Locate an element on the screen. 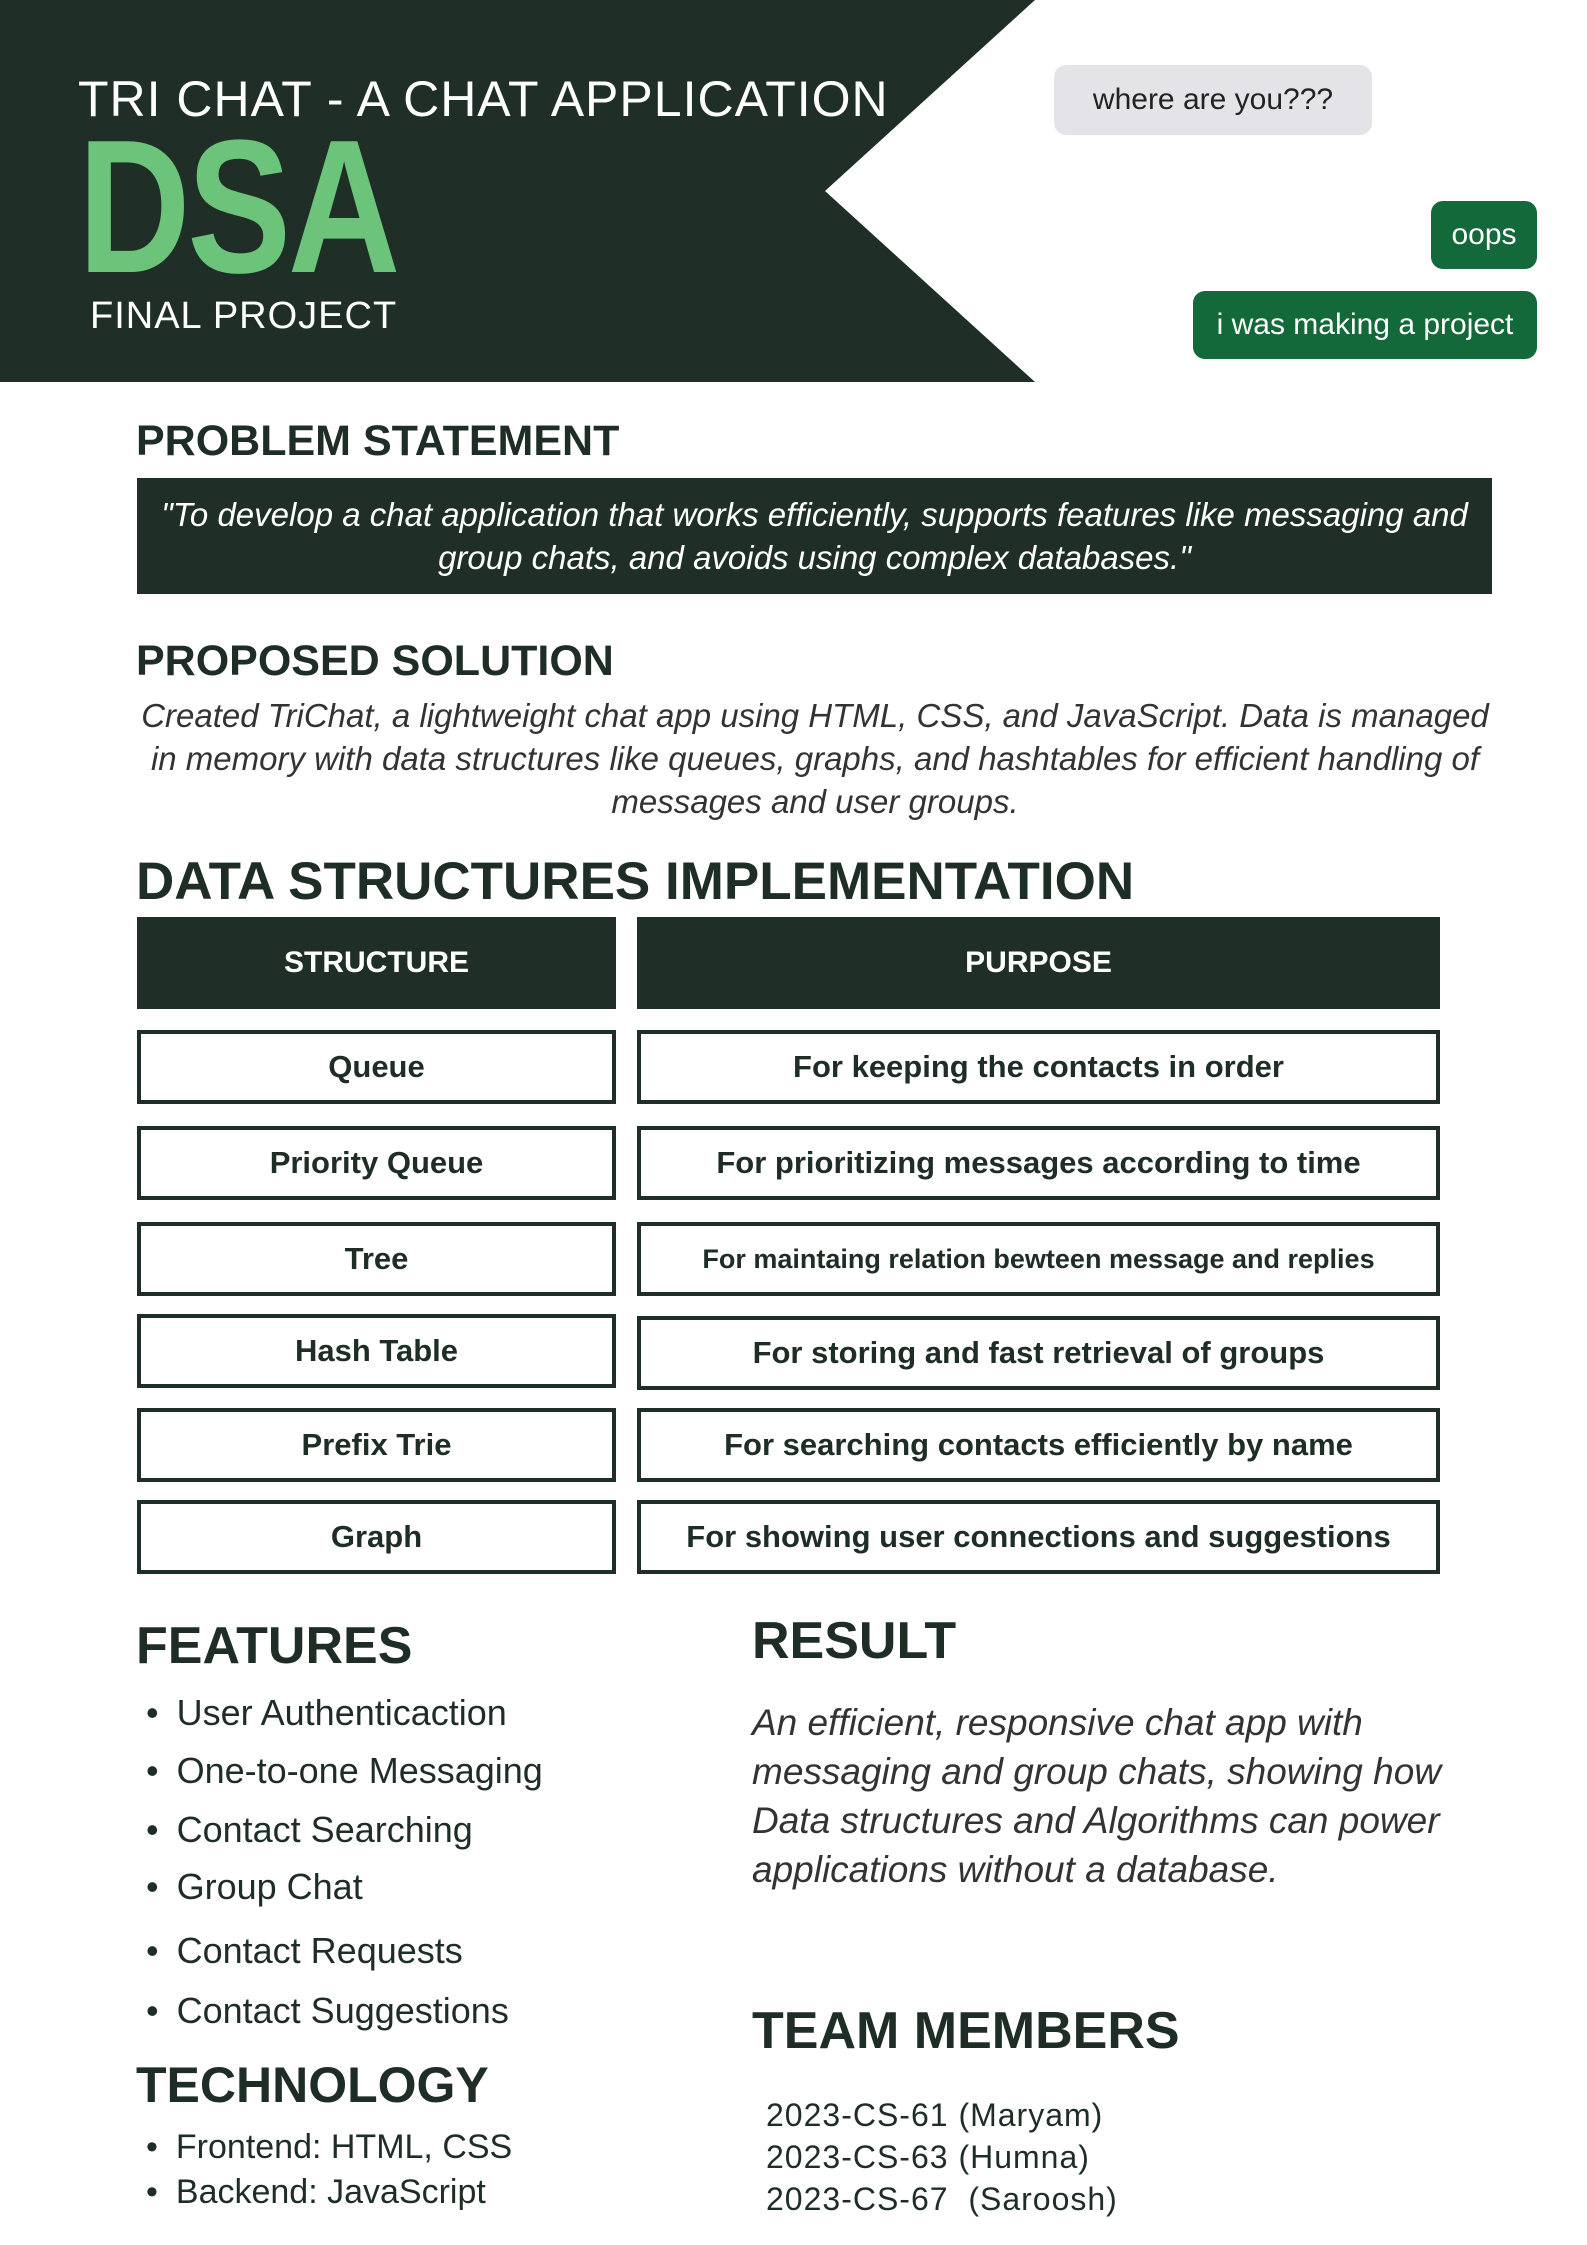 Image resolution: width=1587 pixels, height=2245 pixels. table-header-structure: STRUCTURE is located at coordinates (376, 963).